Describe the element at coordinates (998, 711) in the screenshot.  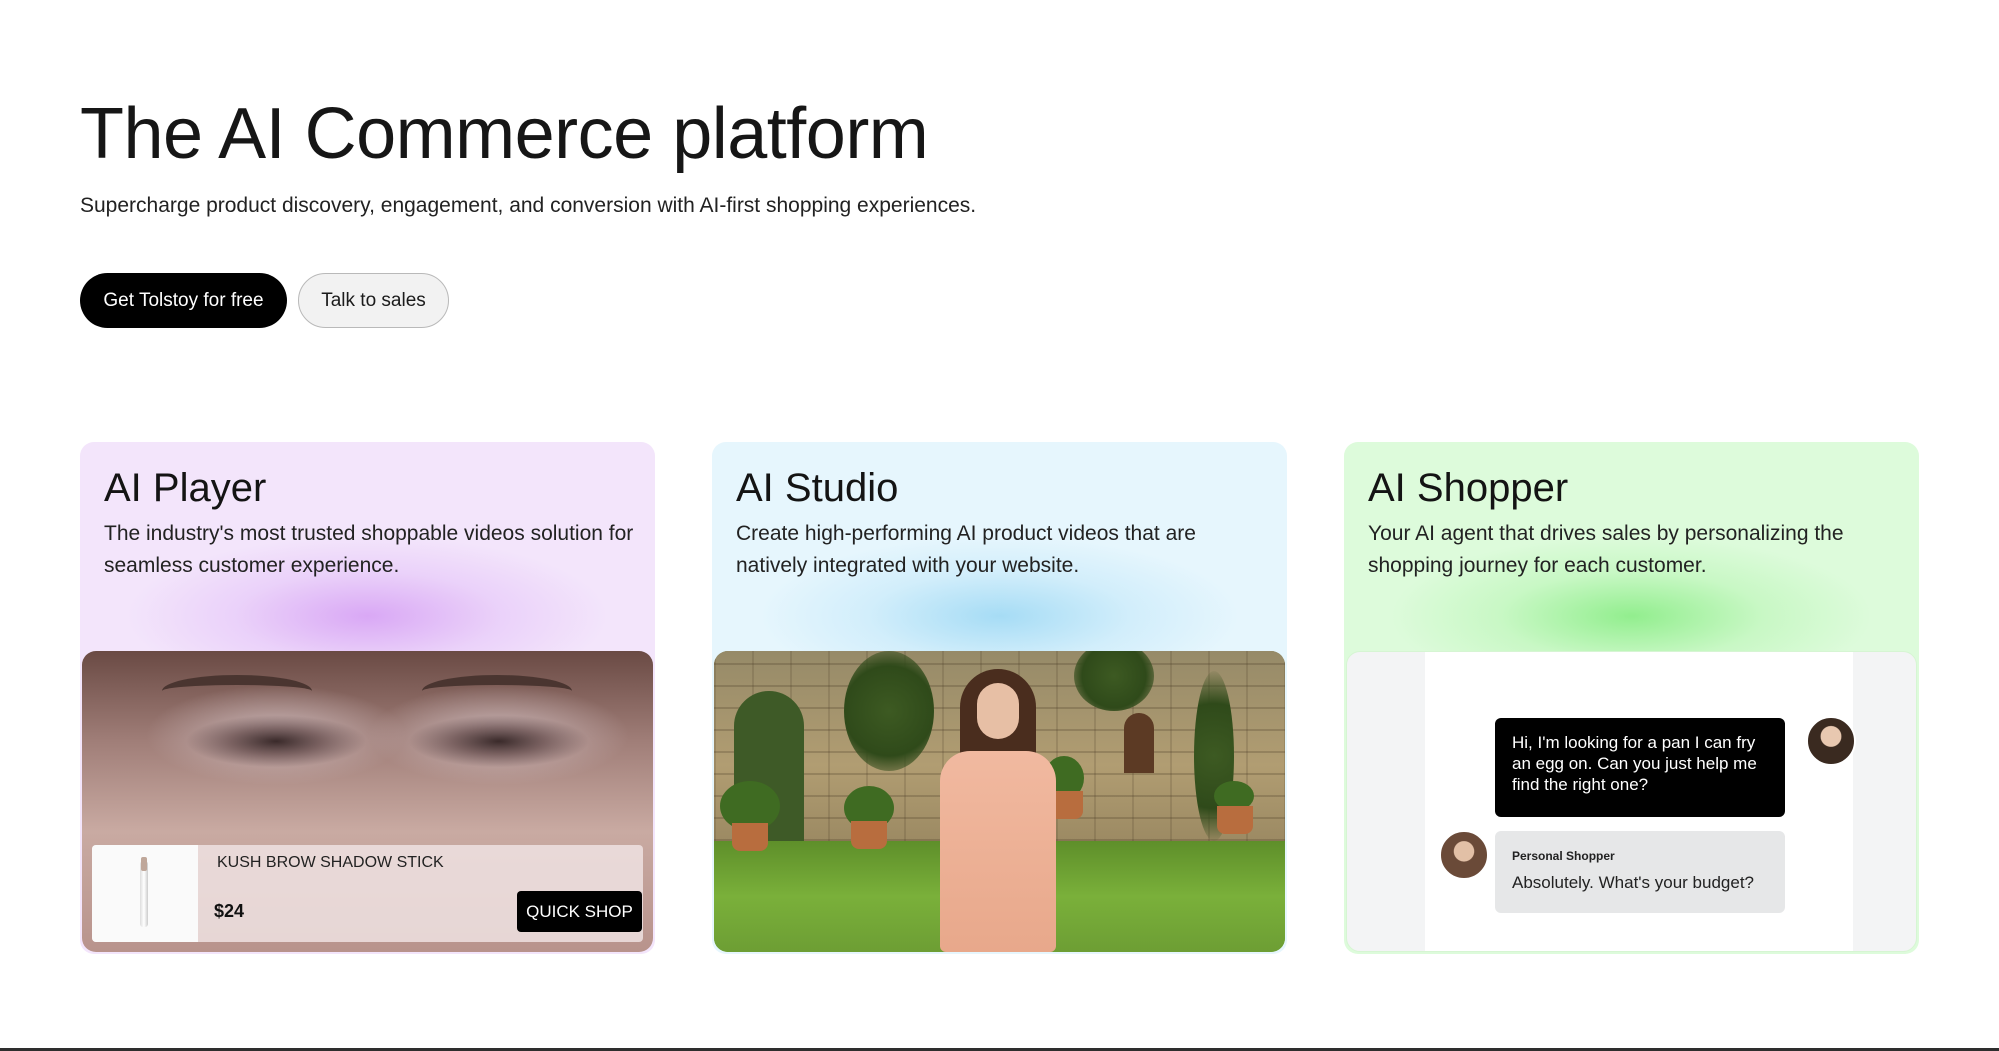
I see `model-face` at that location.